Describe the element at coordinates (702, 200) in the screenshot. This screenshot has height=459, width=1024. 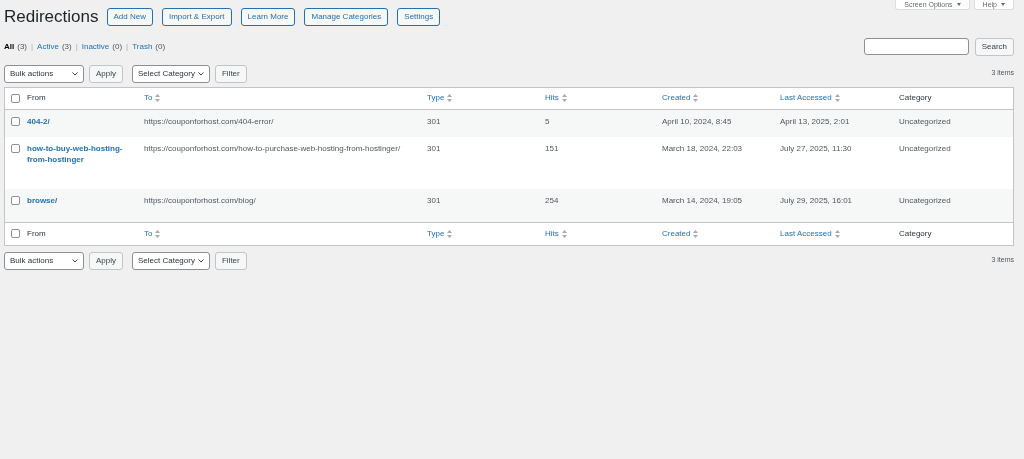
I see `created-date: March 14, 2024, 19:05` at that location.